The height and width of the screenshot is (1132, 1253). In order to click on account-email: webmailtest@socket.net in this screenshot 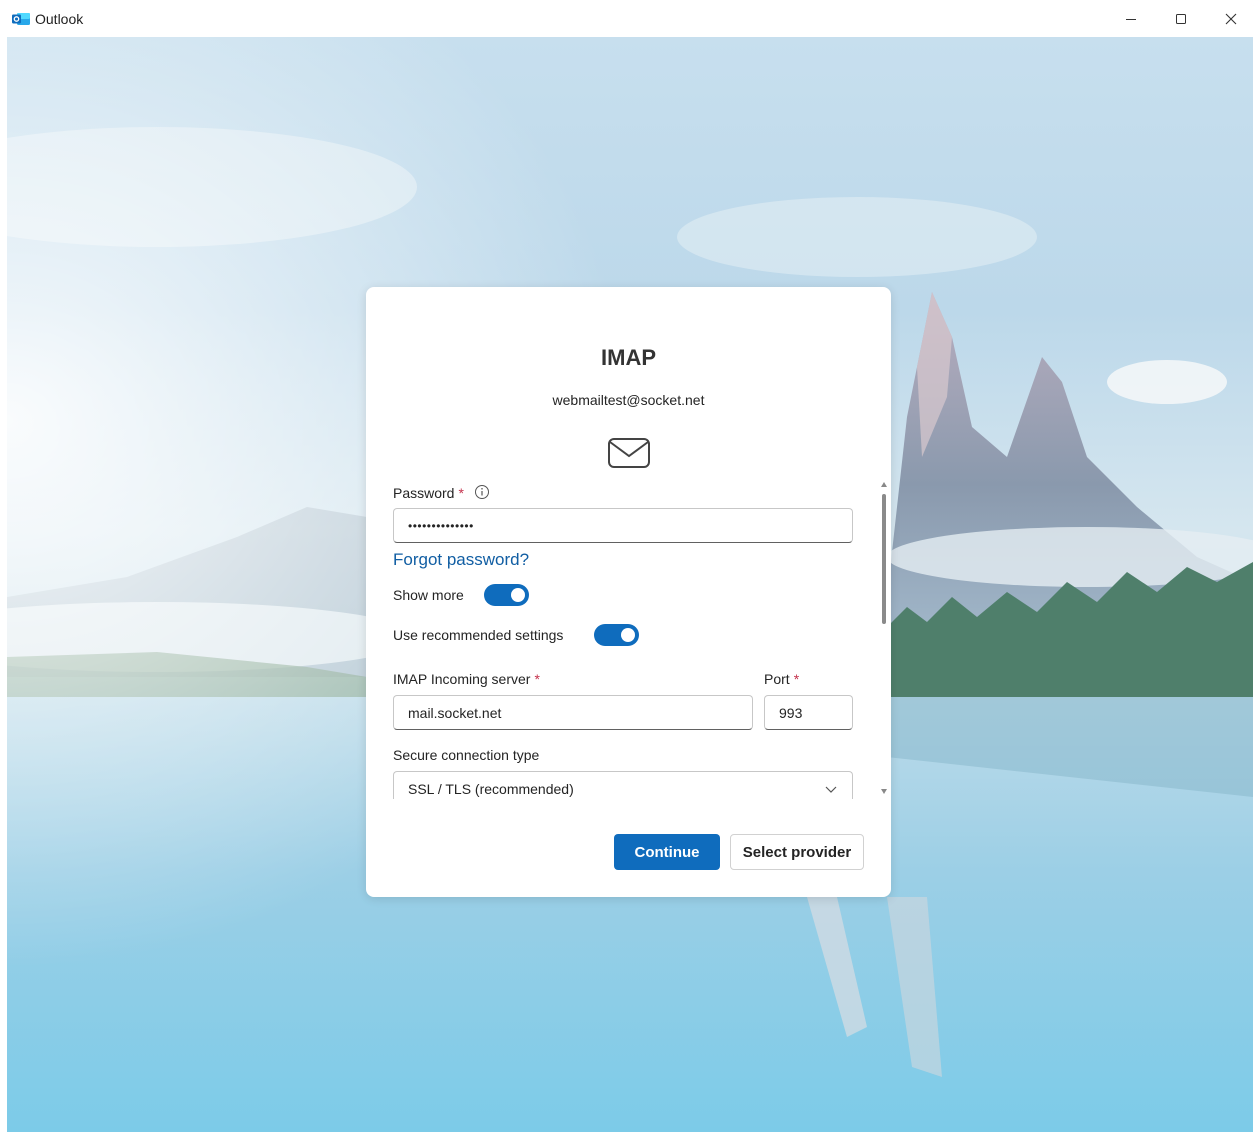, I will do `click(628, 400)`.